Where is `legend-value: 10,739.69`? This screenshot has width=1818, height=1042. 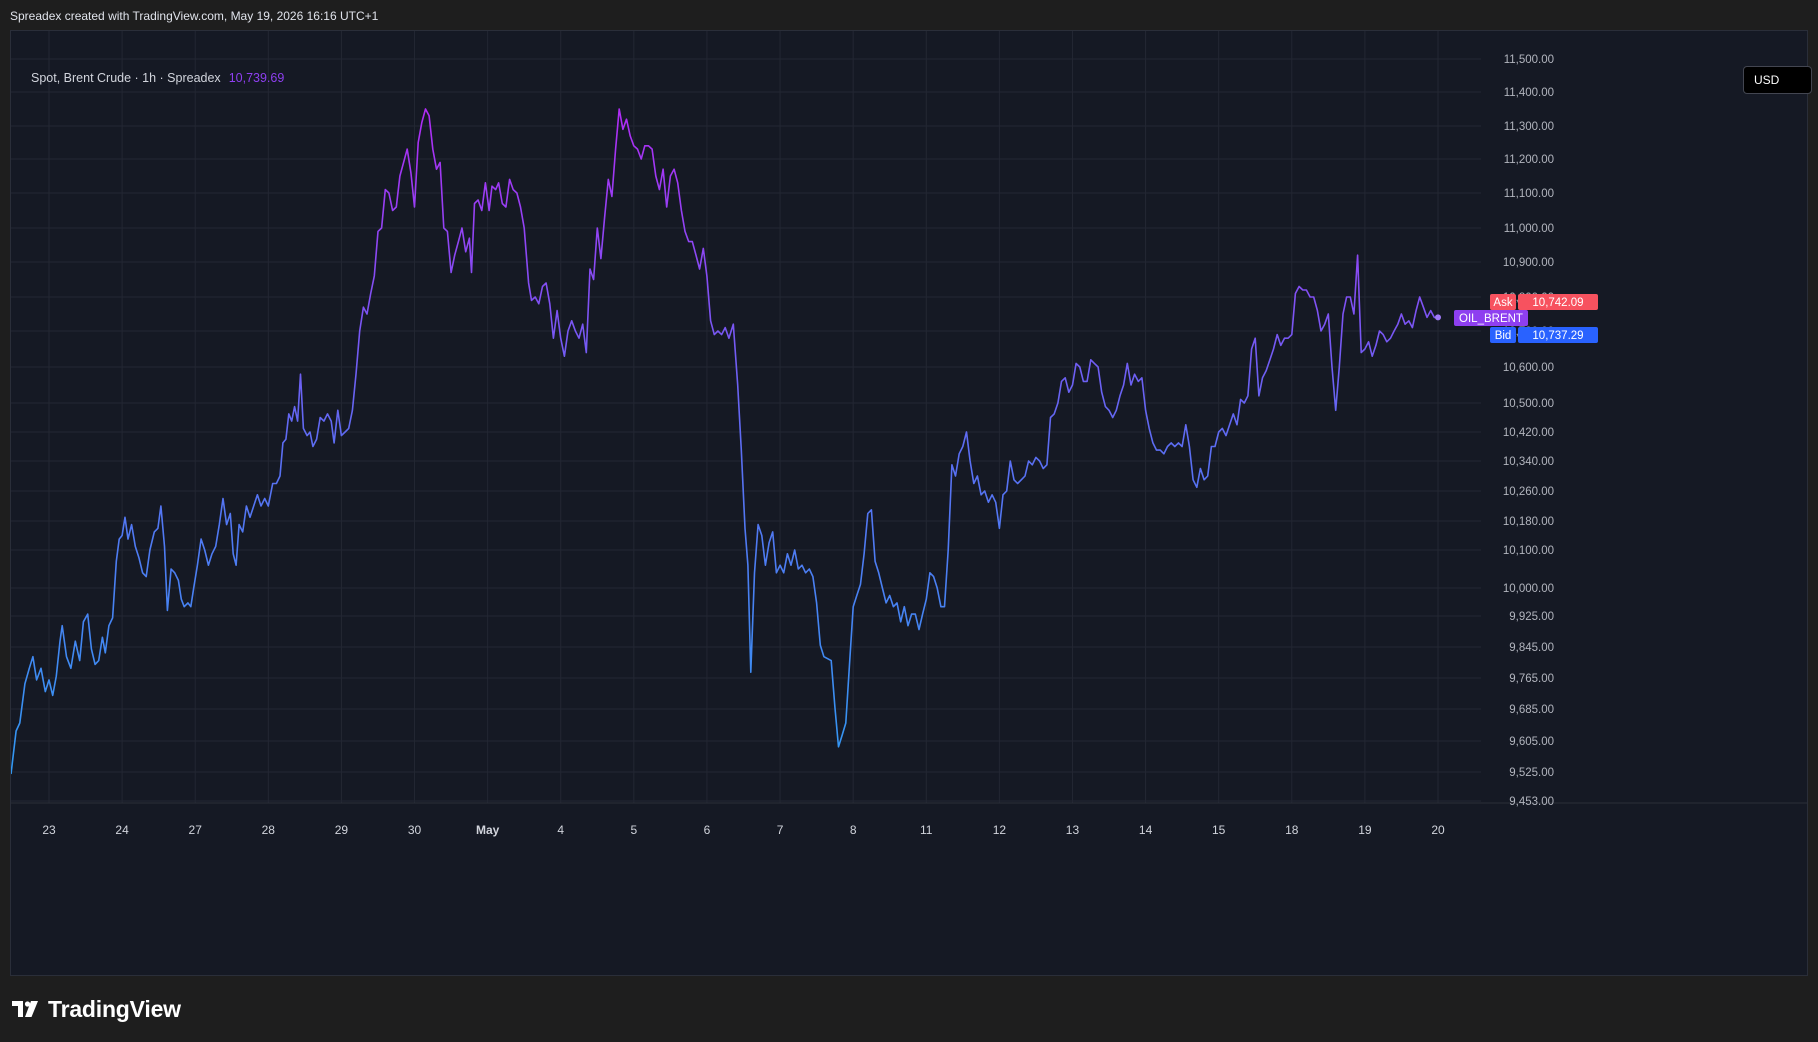 legend-value: 10,739.69 is located at coordinates (256, 78).